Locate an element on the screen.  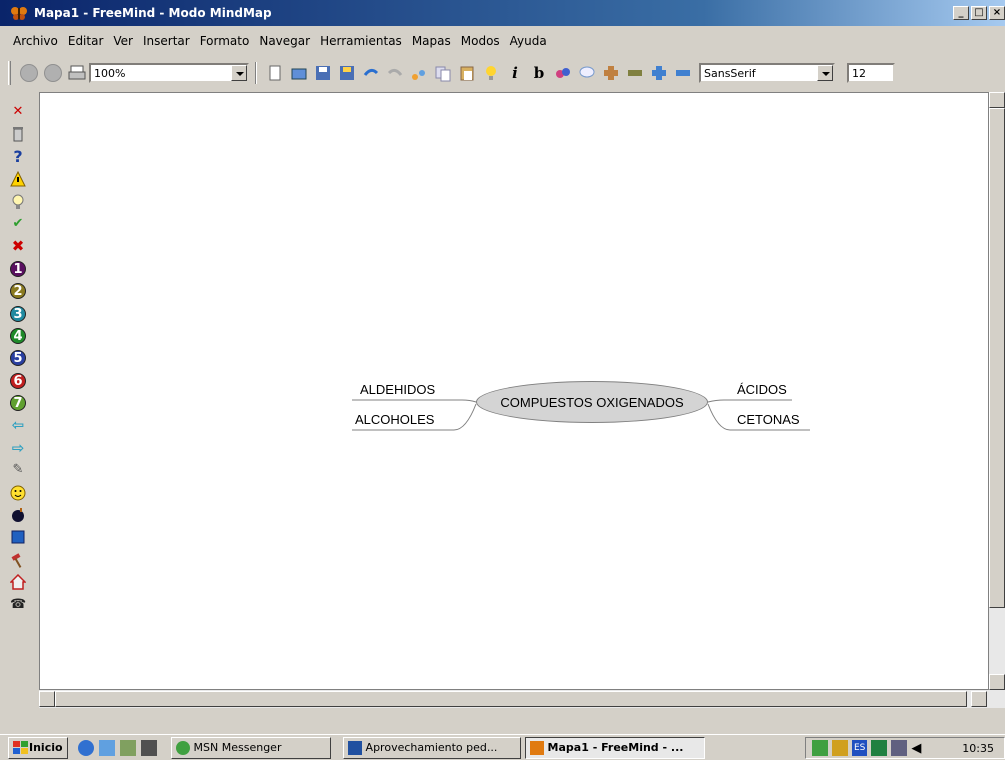
tray-app-icon is located at coordinates (879, 748).